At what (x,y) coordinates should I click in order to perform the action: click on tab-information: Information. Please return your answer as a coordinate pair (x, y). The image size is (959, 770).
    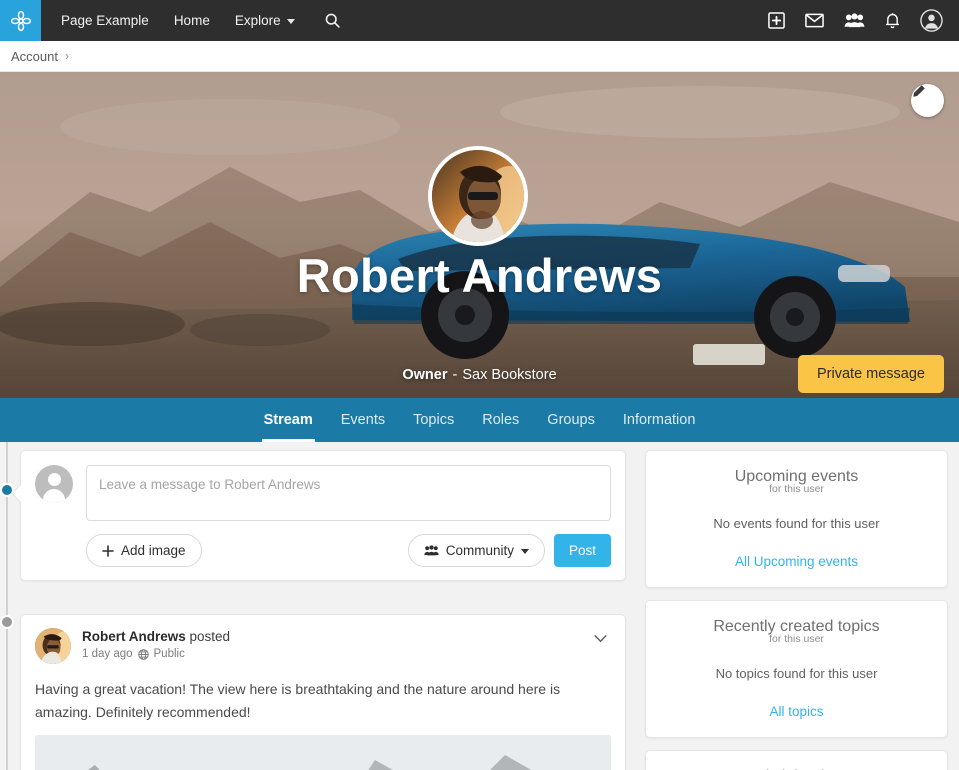
    Looking at the image, I should click on (659, 420).